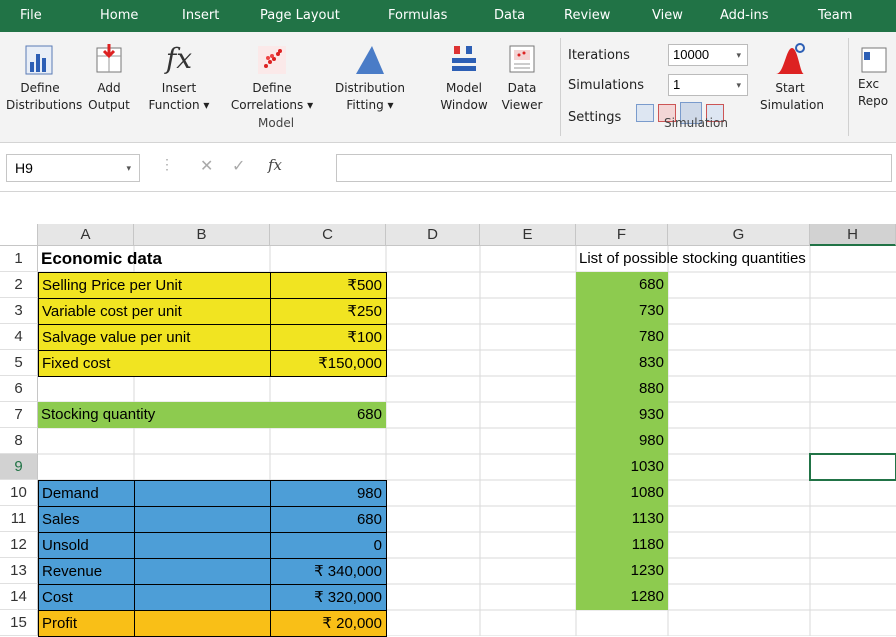  What do you see at coordinates (86, 519) in the screenshot?
I see `cell-a11: Sales` at bounding box center [86, 519].